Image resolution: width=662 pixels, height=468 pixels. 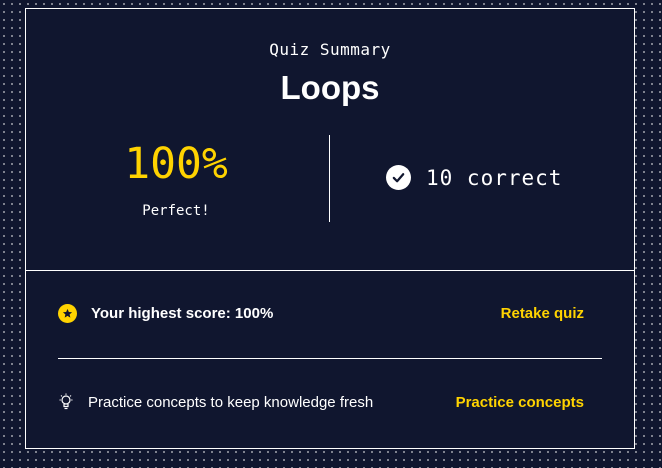 What do you see at coordinates (182, 313) in the screenshot?
I see `highest-score-text: Your highest score: 100%` at bounding box center [182, 313].